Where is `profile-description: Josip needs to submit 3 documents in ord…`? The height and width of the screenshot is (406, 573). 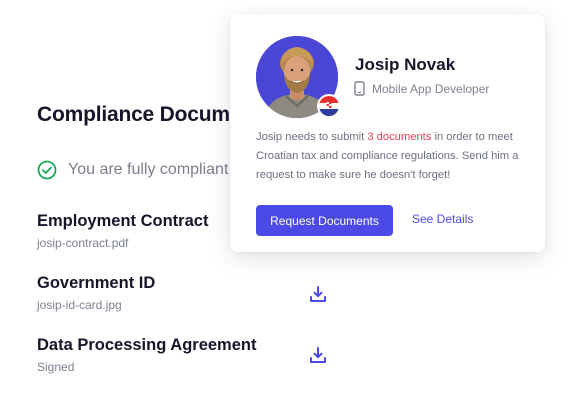
profile-description: Josip needs to submit 3 documents in ord… is located at coordinates (391, 156).